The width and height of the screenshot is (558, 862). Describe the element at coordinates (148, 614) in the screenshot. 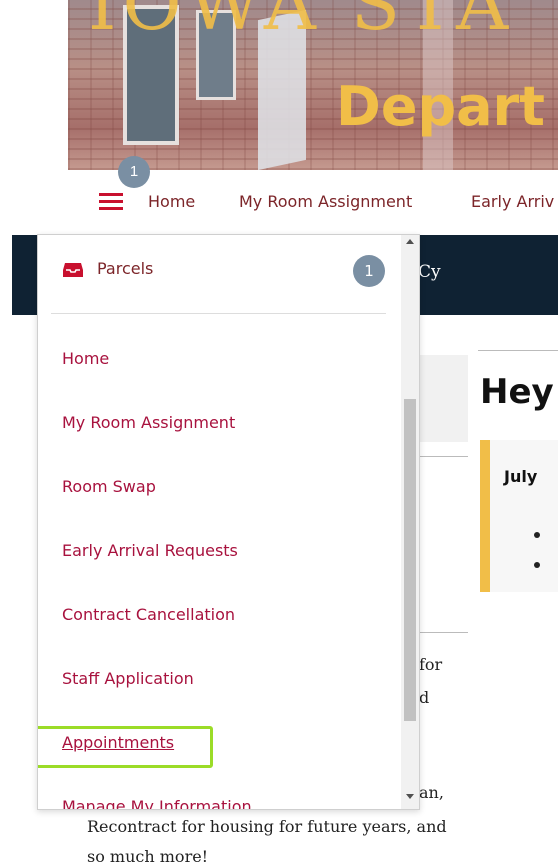

I see `menu-item-contract-cancellation: Contract Cancellation` at that location.